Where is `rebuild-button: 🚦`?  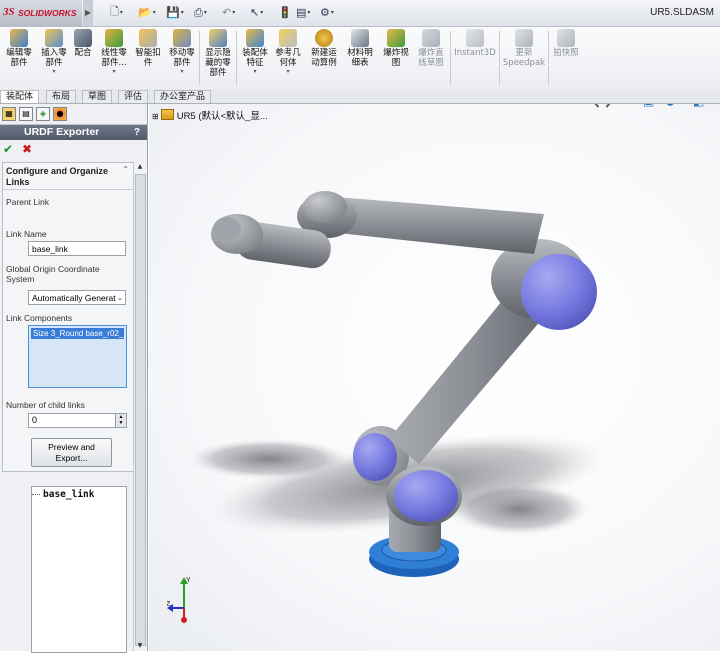 rebuild-button: 🚦 is located at coordinates (285, 12).